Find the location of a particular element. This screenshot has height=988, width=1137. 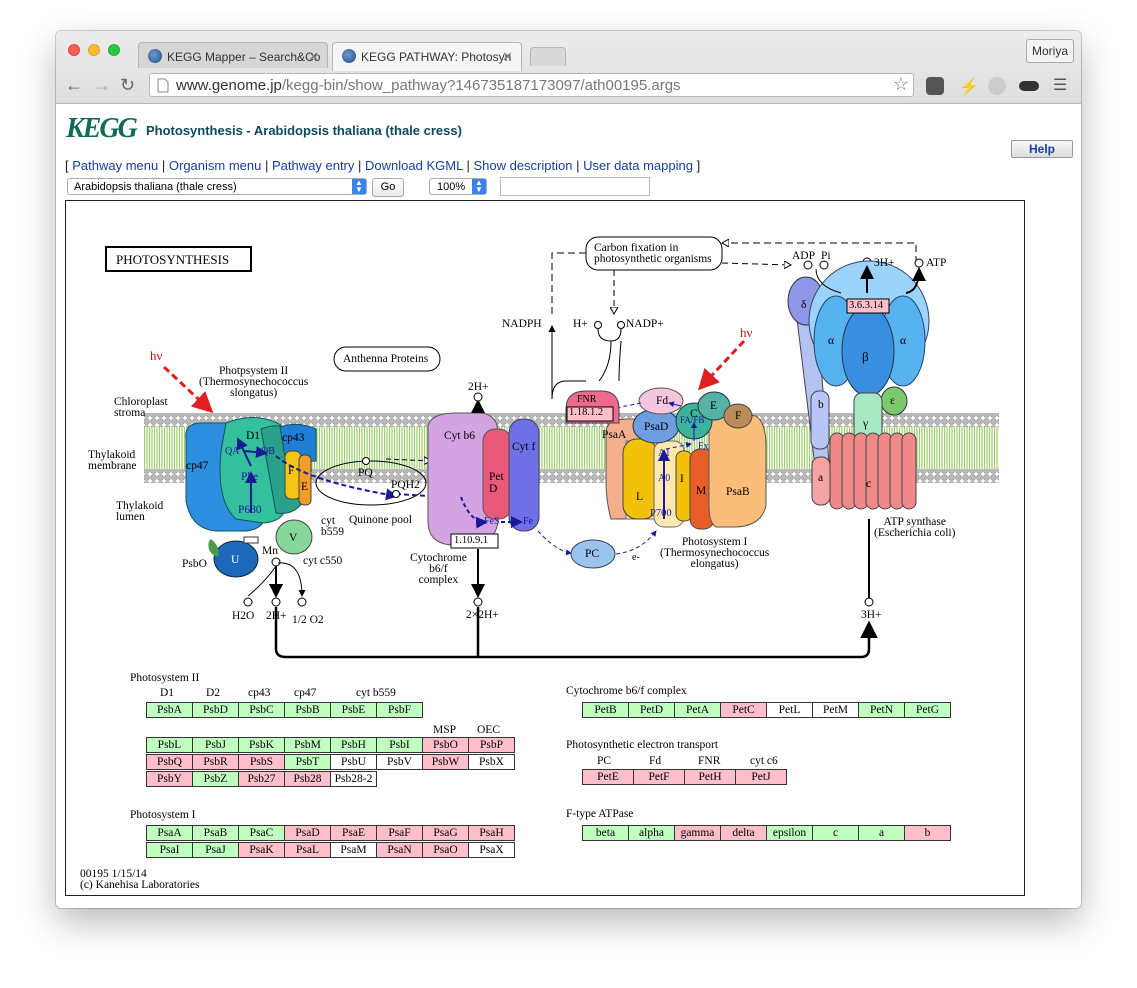

minimize-window-button is located at coordinates (94, 50).